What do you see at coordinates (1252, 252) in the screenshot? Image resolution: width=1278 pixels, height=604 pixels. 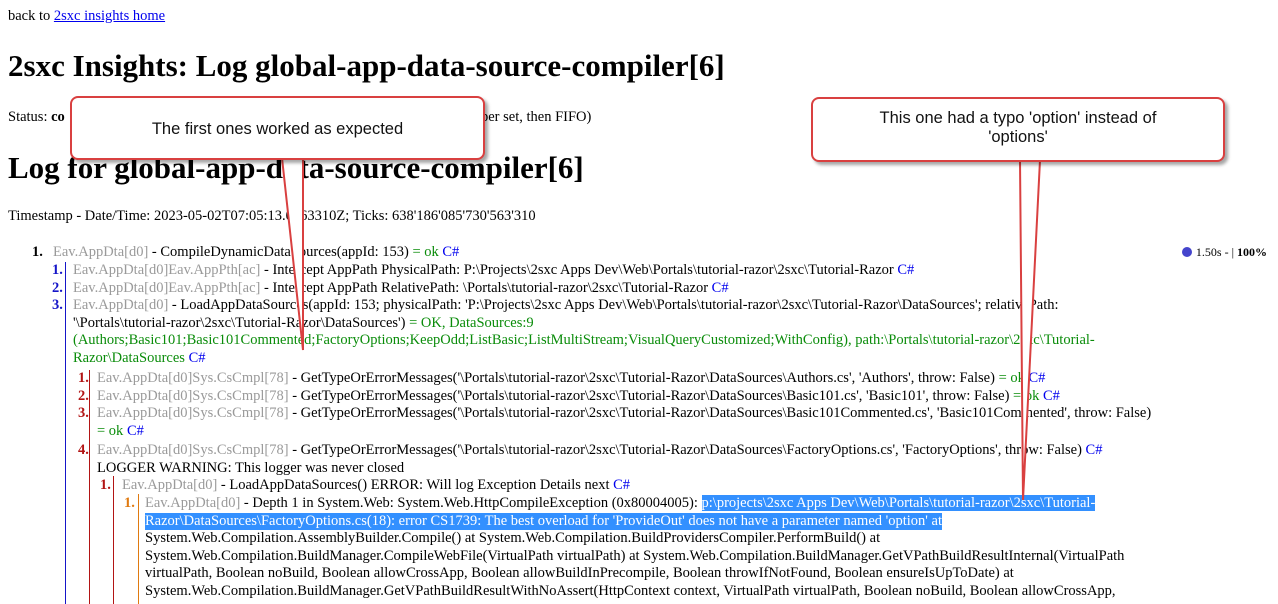 I see `perf-percent: 100%` at bounding box center [1252, 252].